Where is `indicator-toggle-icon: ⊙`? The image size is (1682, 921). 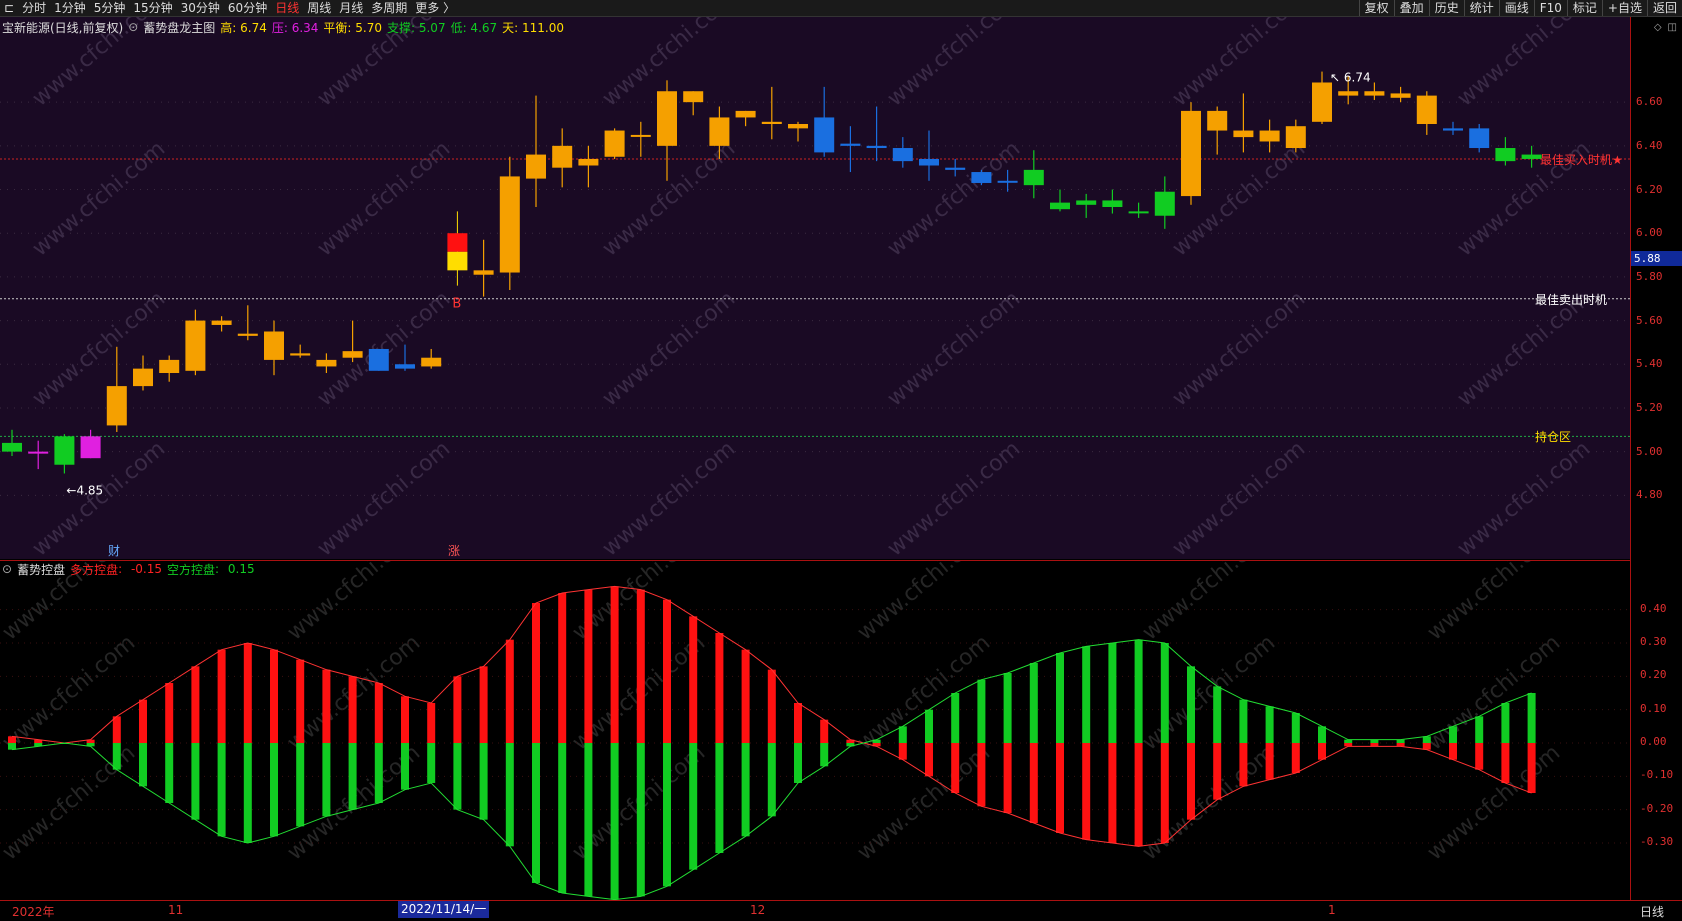 indicator-toggle-icon: ⊙ is located at coordinates (133, 27).